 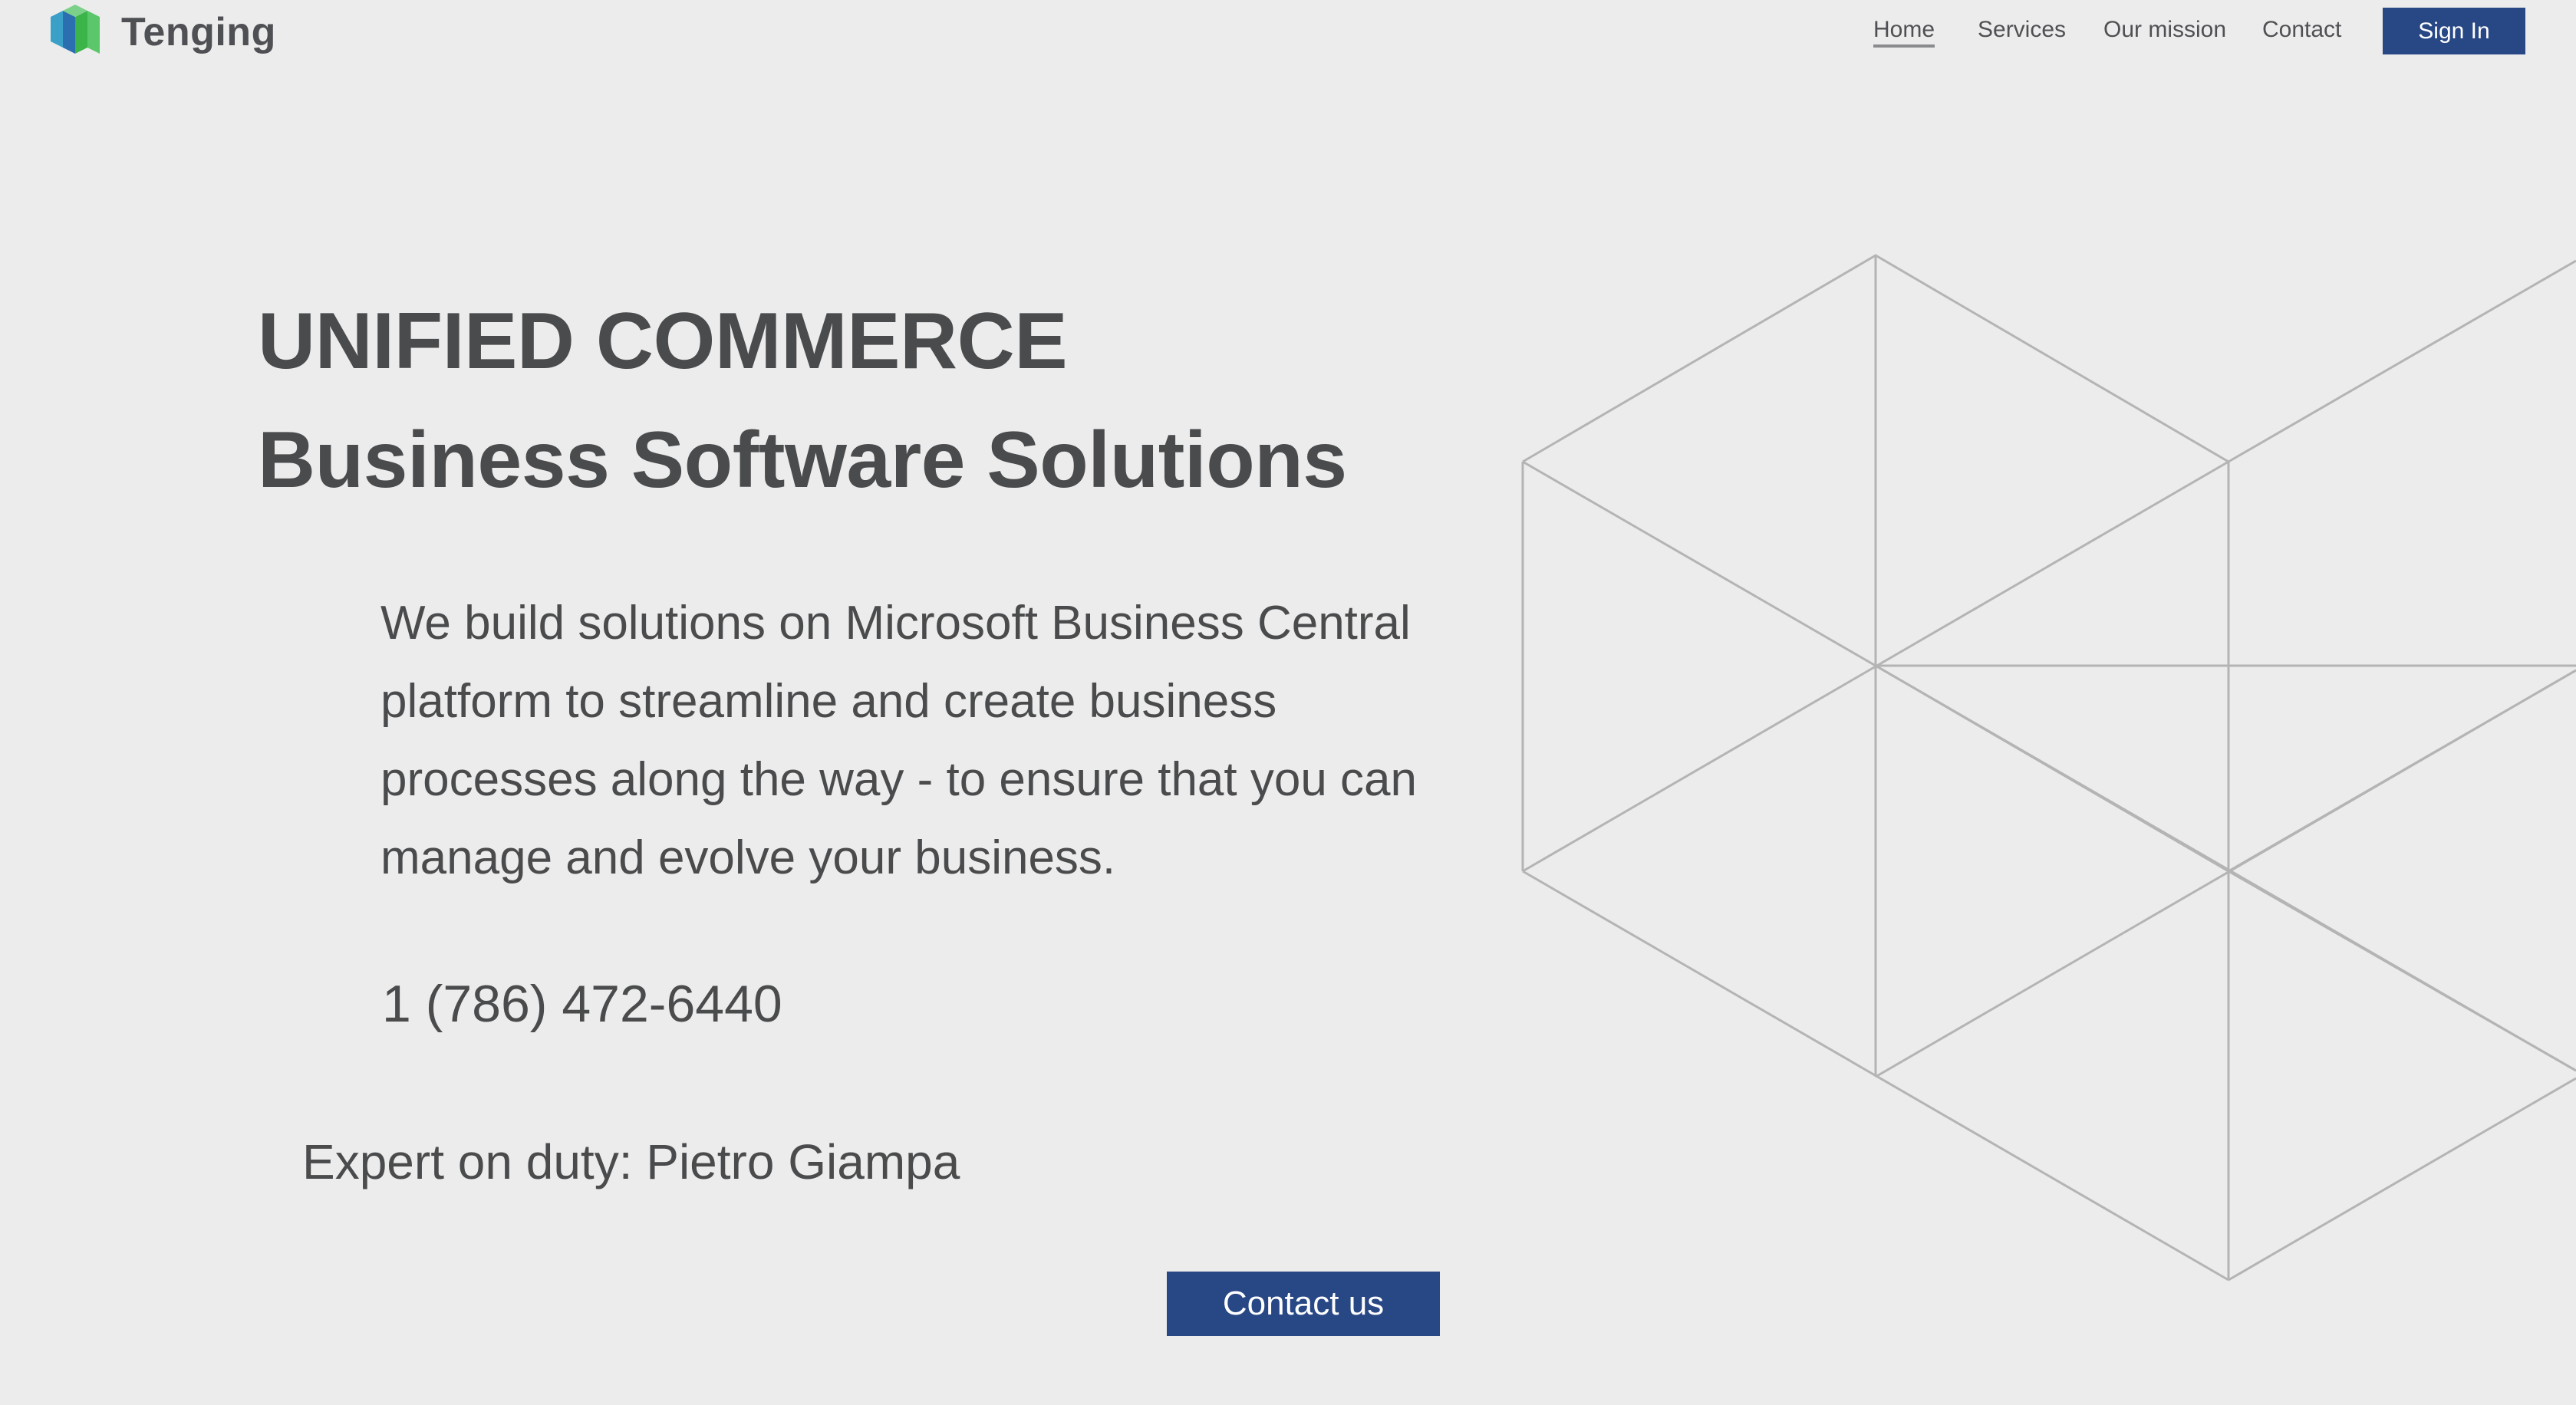 What do you see at coordinates (1303, 1304) in the screenshot?
I see `contact-us-button: Contact us` at bounding box center [1303, 1304].